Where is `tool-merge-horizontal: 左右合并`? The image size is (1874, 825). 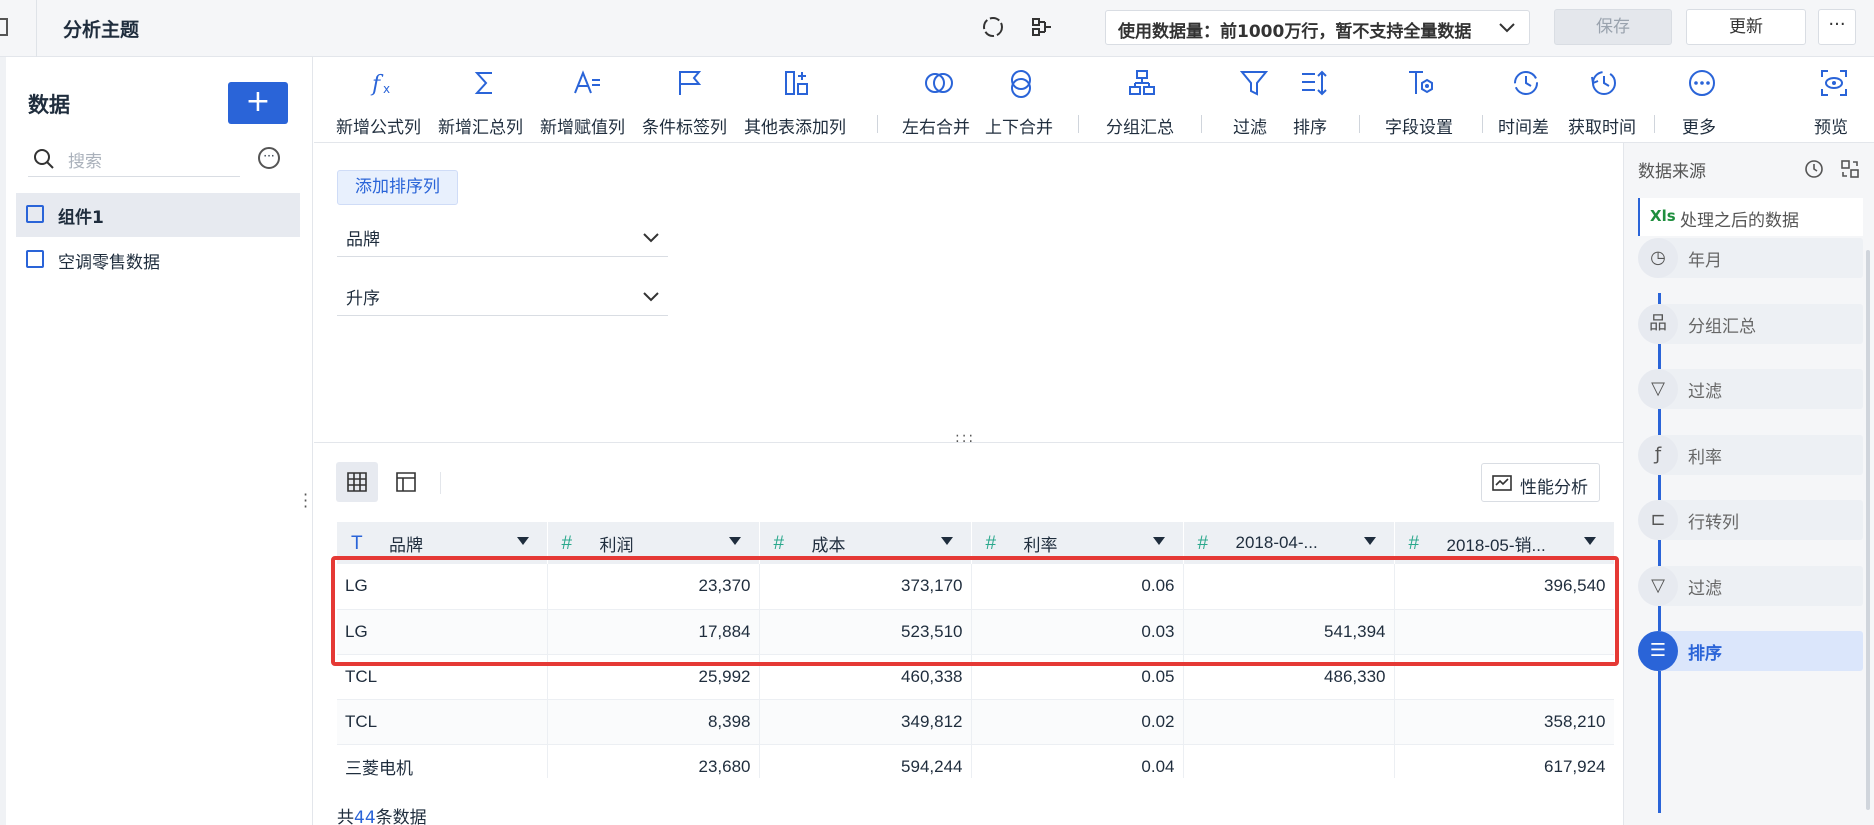 tool-merge-horizontal: 左右合并 is located at coordinates (938, 100).